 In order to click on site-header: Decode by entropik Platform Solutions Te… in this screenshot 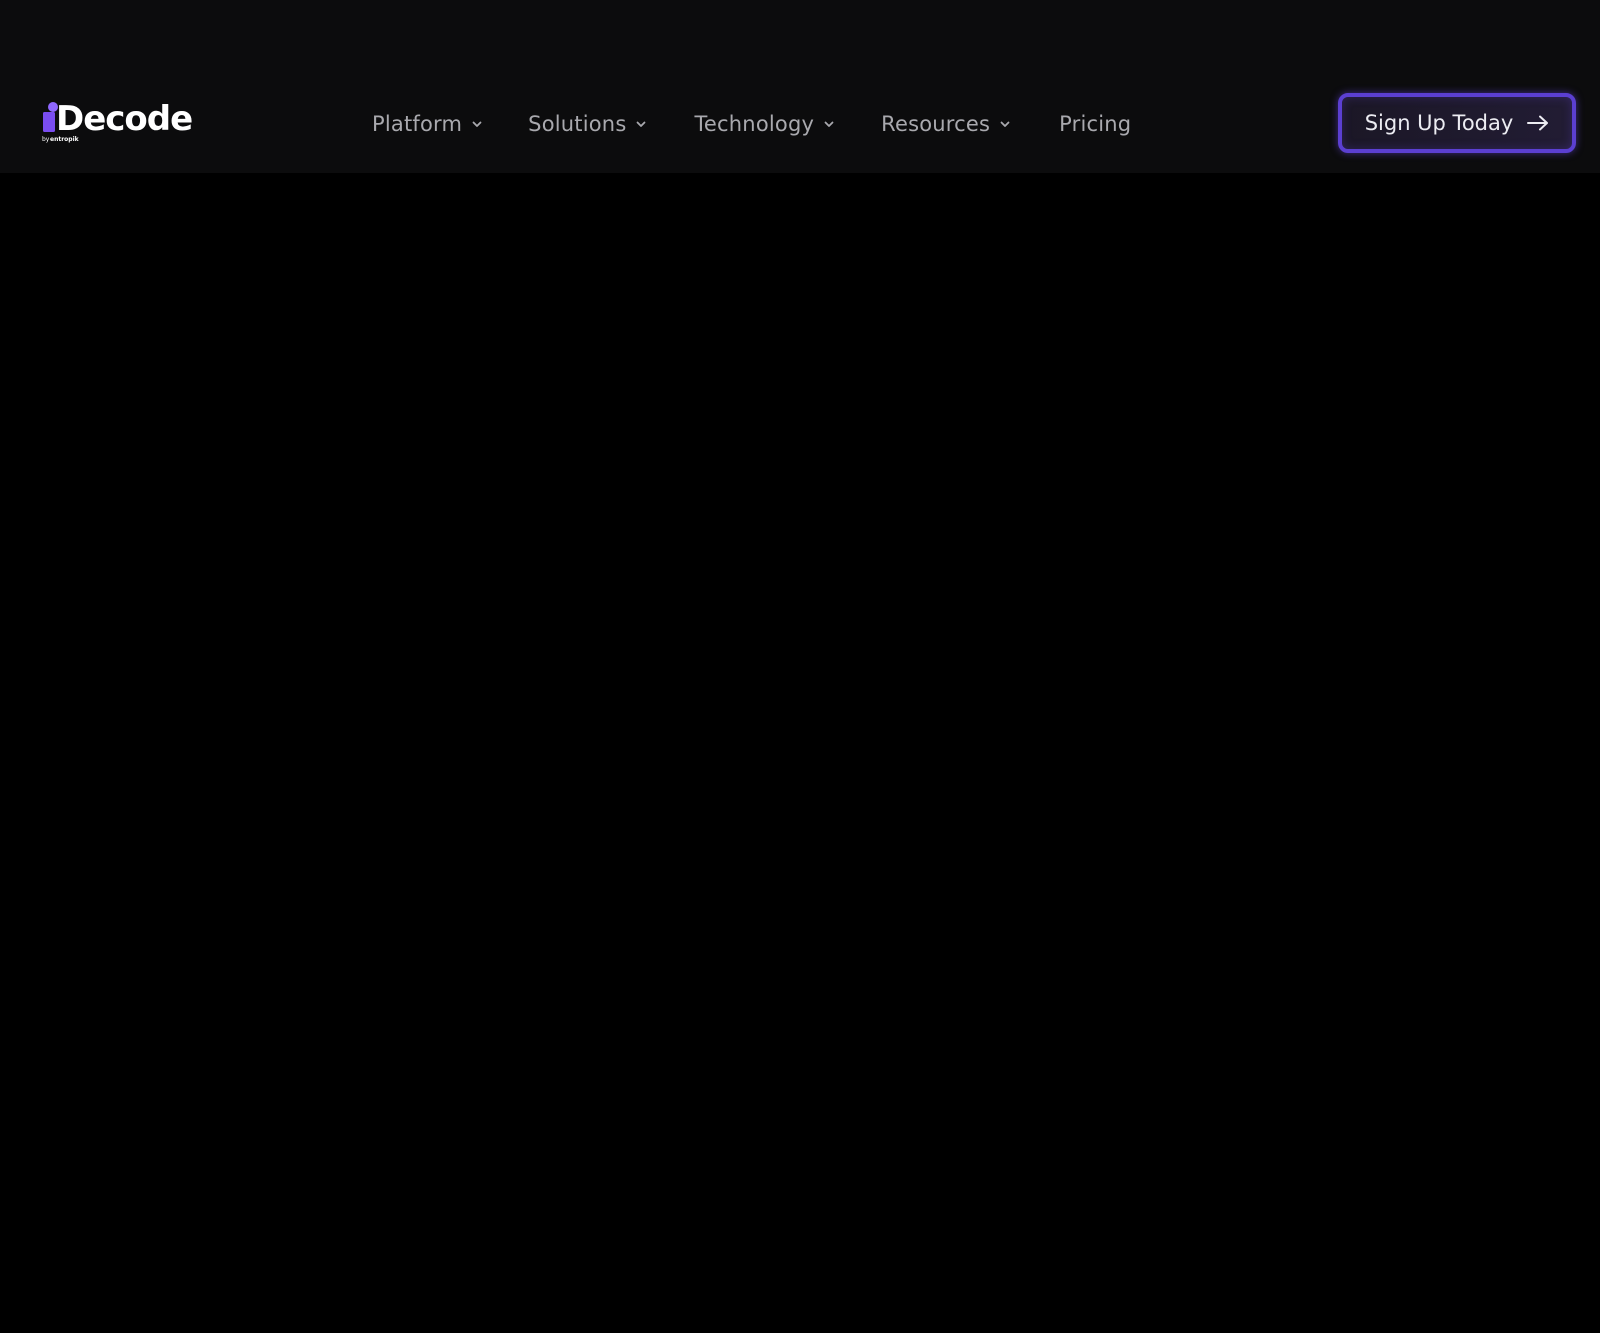, I will do `click(800, 86)`.